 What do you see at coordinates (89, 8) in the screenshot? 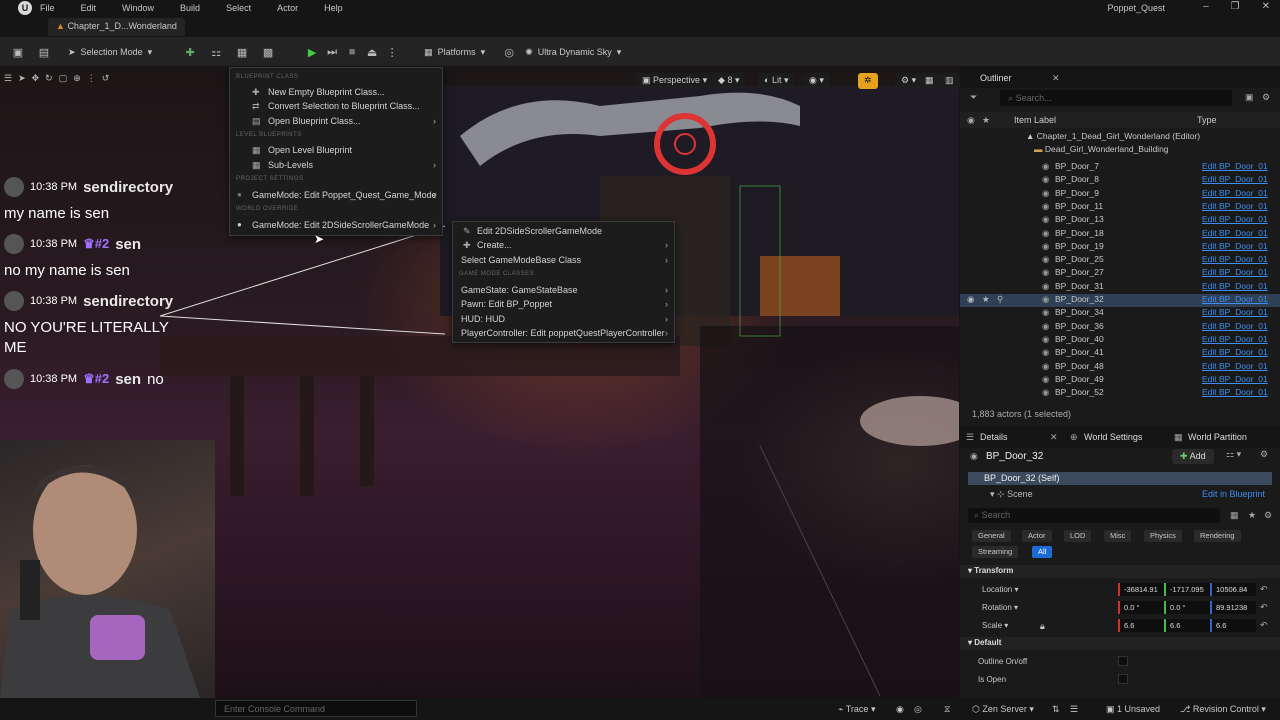
I see `menu-edit: Edit` at bounding box center [89, 8].